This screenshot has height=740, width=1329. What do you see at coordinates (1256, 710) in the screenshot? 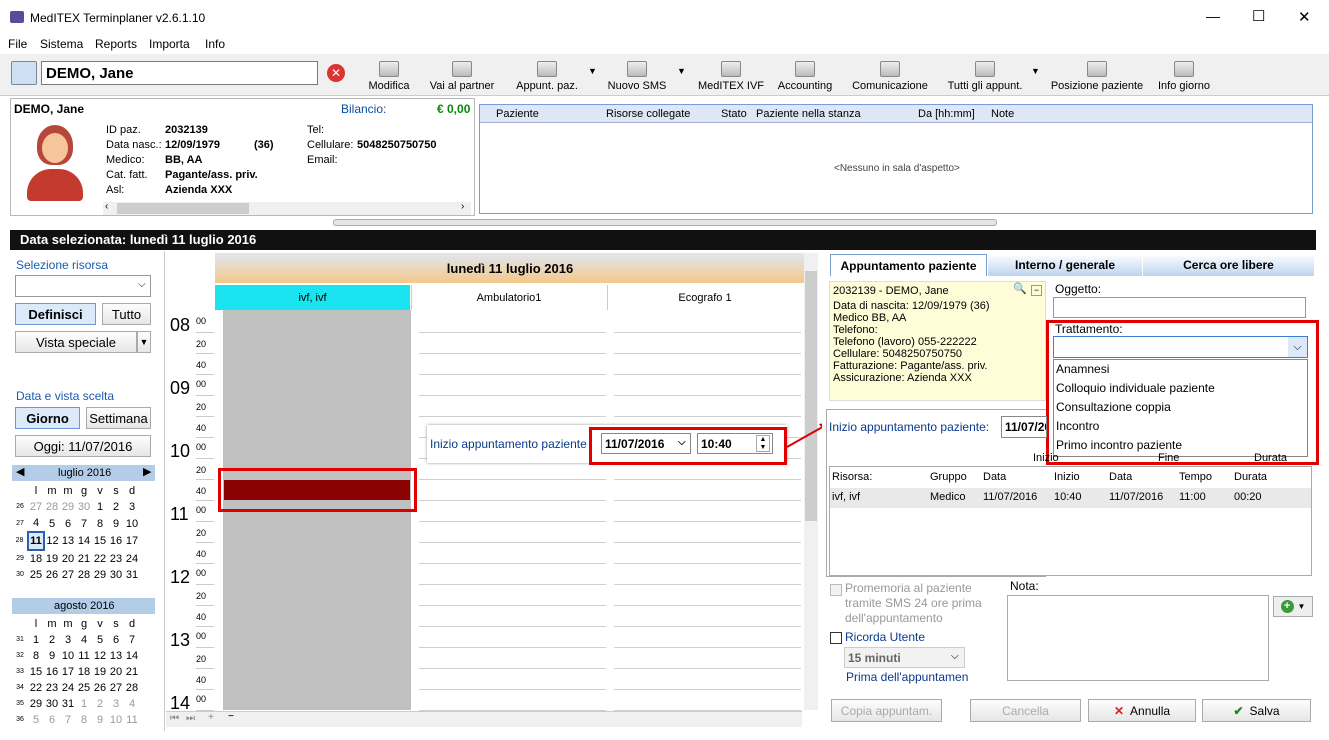
I see `save-button: ✔ Salva` at bounding box center [1256, 710].